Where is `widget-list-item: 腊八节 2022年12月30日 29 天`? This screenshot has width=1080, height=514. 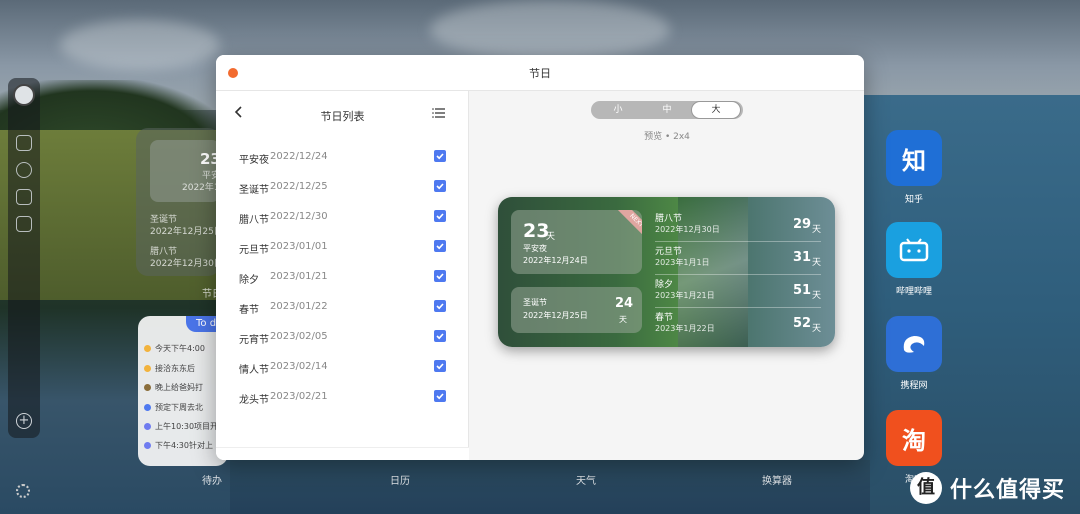
widget-list-item: 腊八节 2022年12月30日 29 天 is located at coordinates (738, 225).